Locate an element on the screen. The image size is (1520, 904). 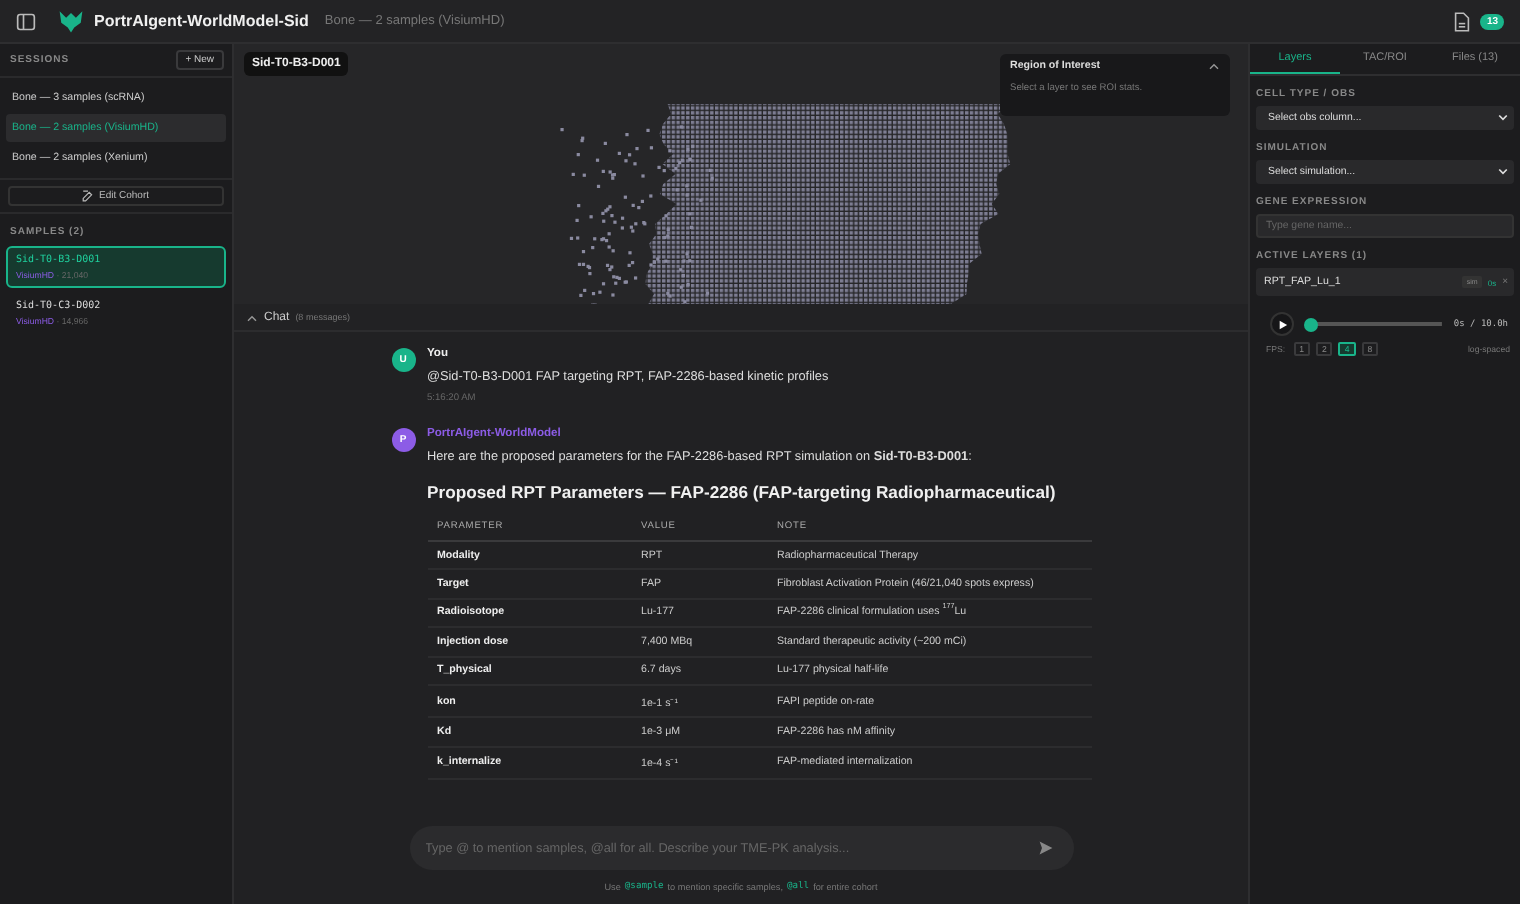
app-title: PortrAIgent-WorldModel-Sid is located at coordinates (201, 21).